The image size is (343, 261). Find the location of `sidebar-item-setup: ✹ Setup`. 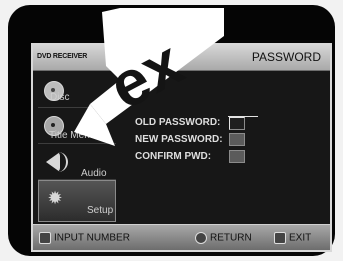

sidebar-item-setup: ✹ Setup is located at coordinates (77, 201).